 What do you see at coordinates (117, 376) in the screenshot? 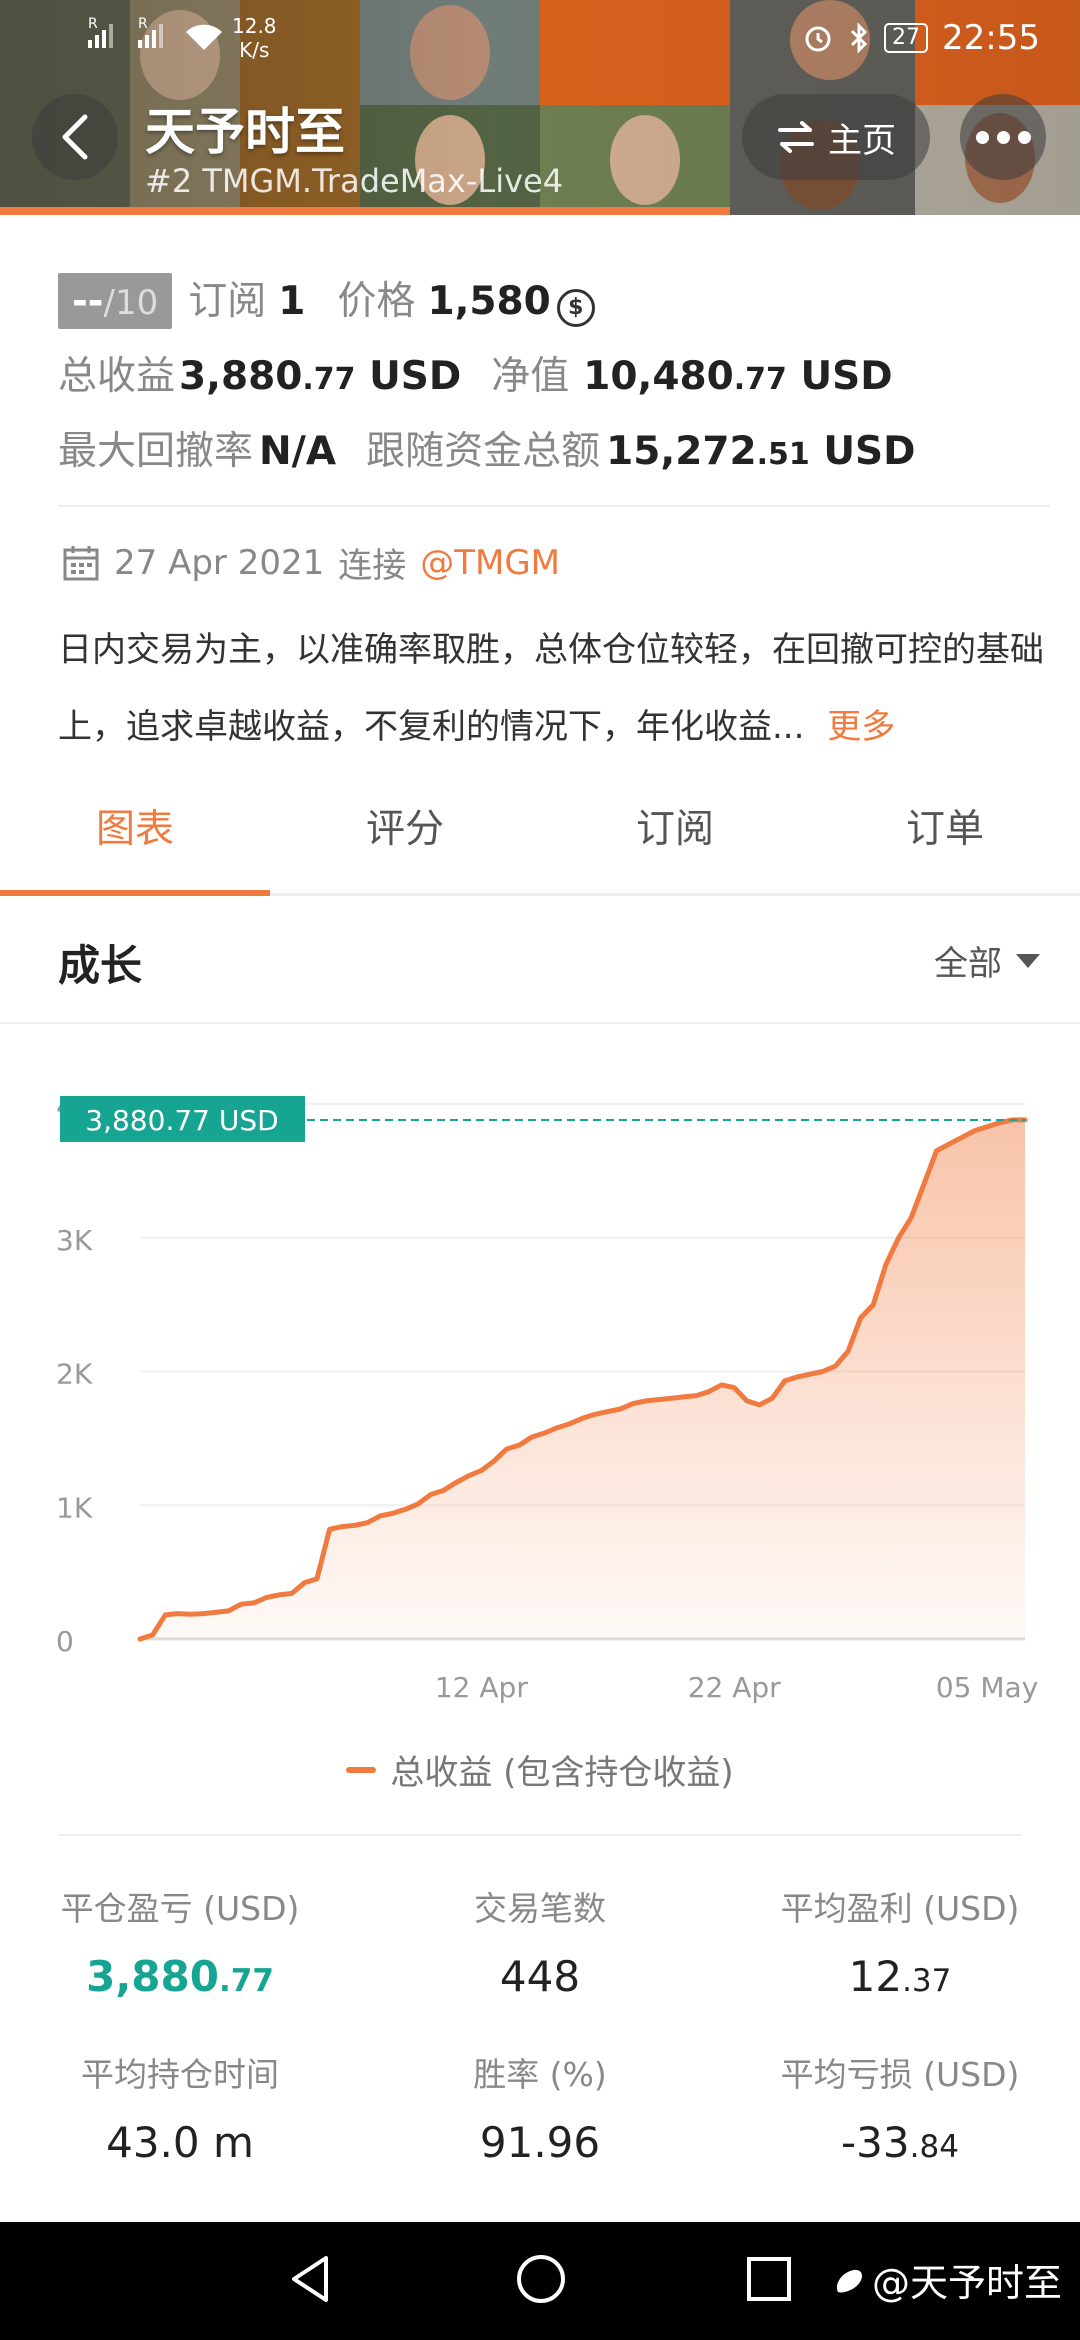
I see `total-profit-label: 总收益` at bounding box center [117, 376].